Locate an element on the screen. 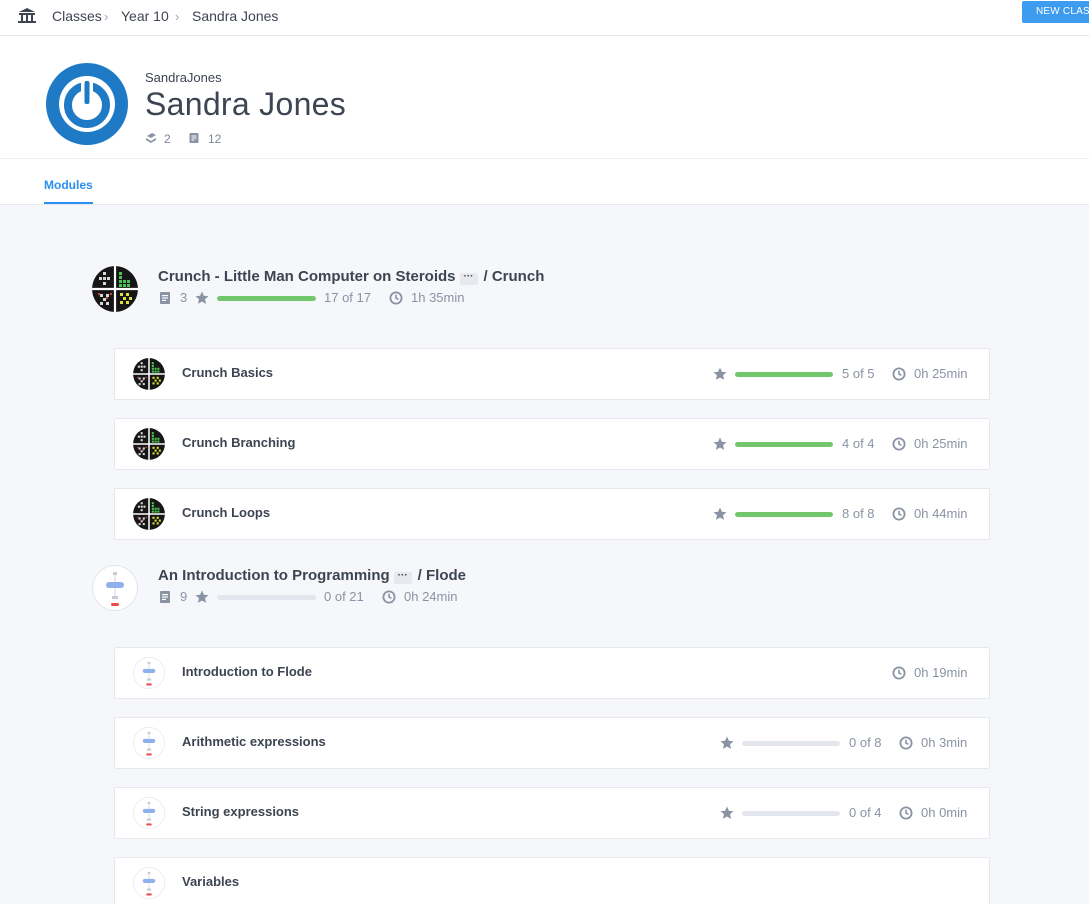 This screenshot has width=1089, height=904. modules-icon is located at coordinates (151, 138).